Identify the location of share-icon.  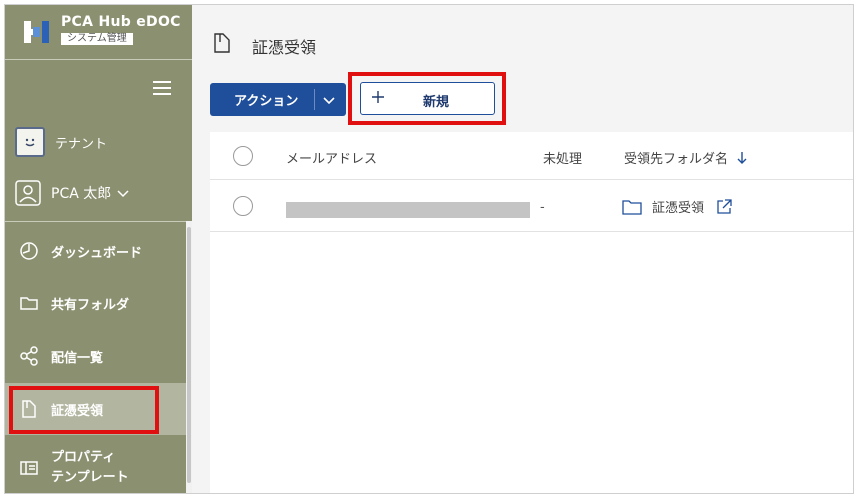
(29, 356).